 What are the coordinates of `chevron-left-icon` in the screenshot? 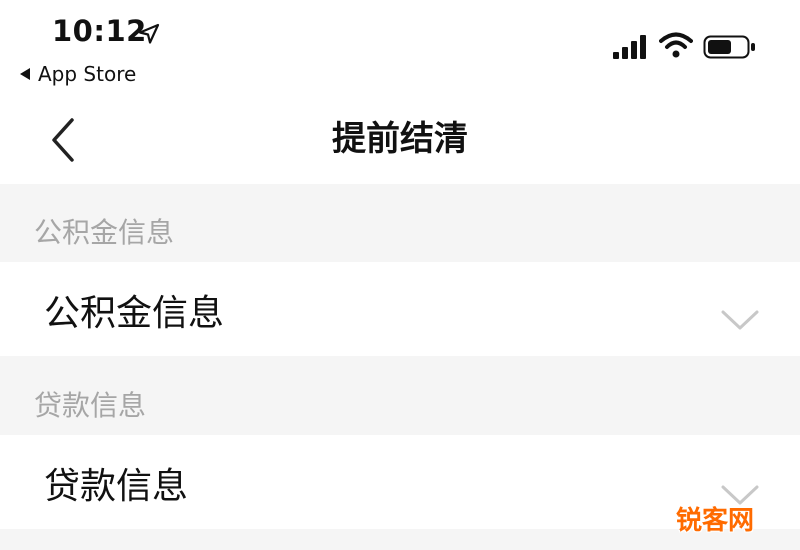 It's located at (64, 140).